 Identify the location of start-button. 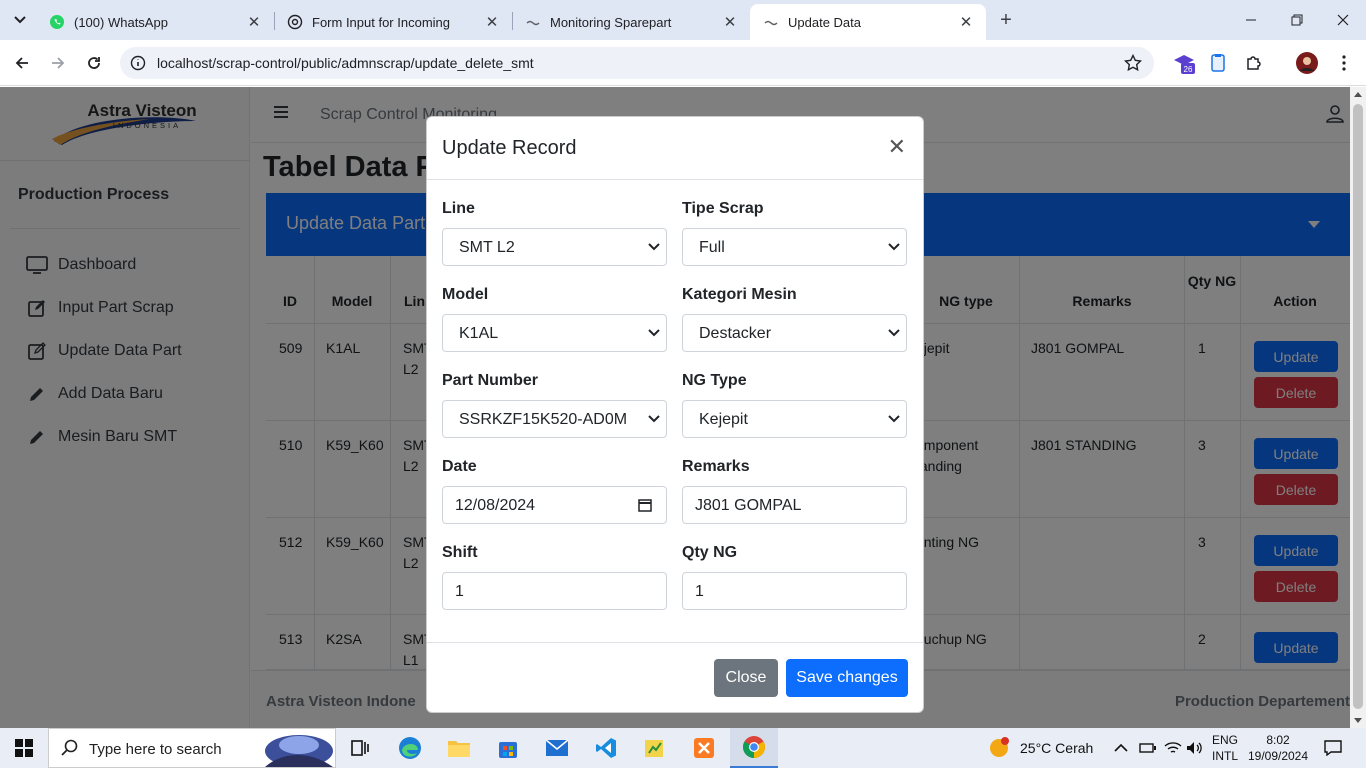
(24, 748).